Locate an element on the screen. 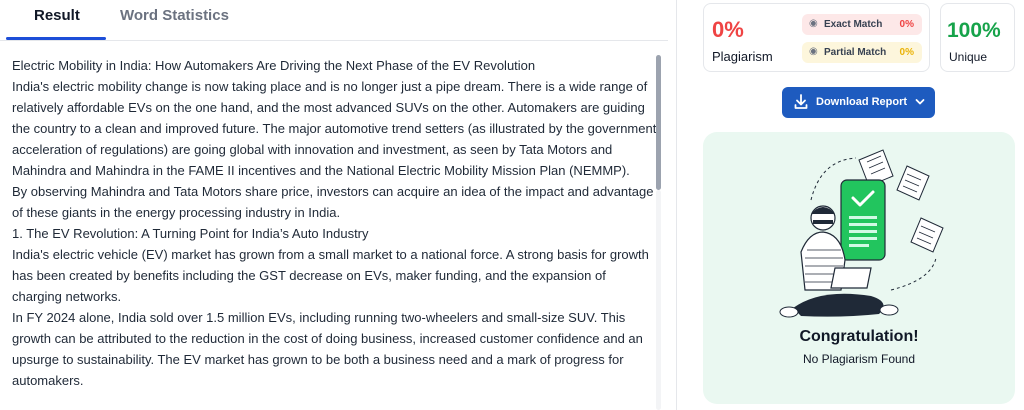 The image size is (1024, 410). download-report-button: Download Report is located at coordinates (858, 102).